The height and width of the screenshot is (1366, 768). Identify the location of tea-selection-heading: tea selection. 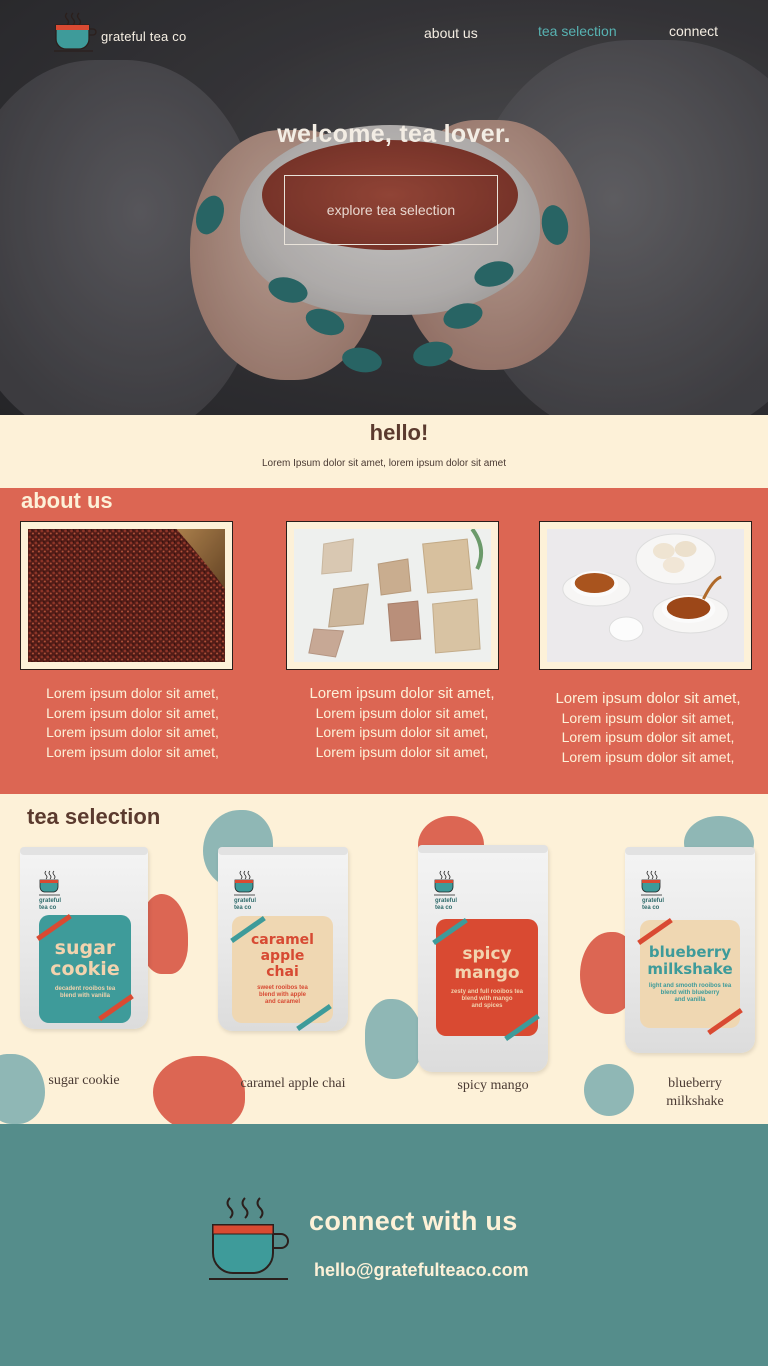
(94, 816).